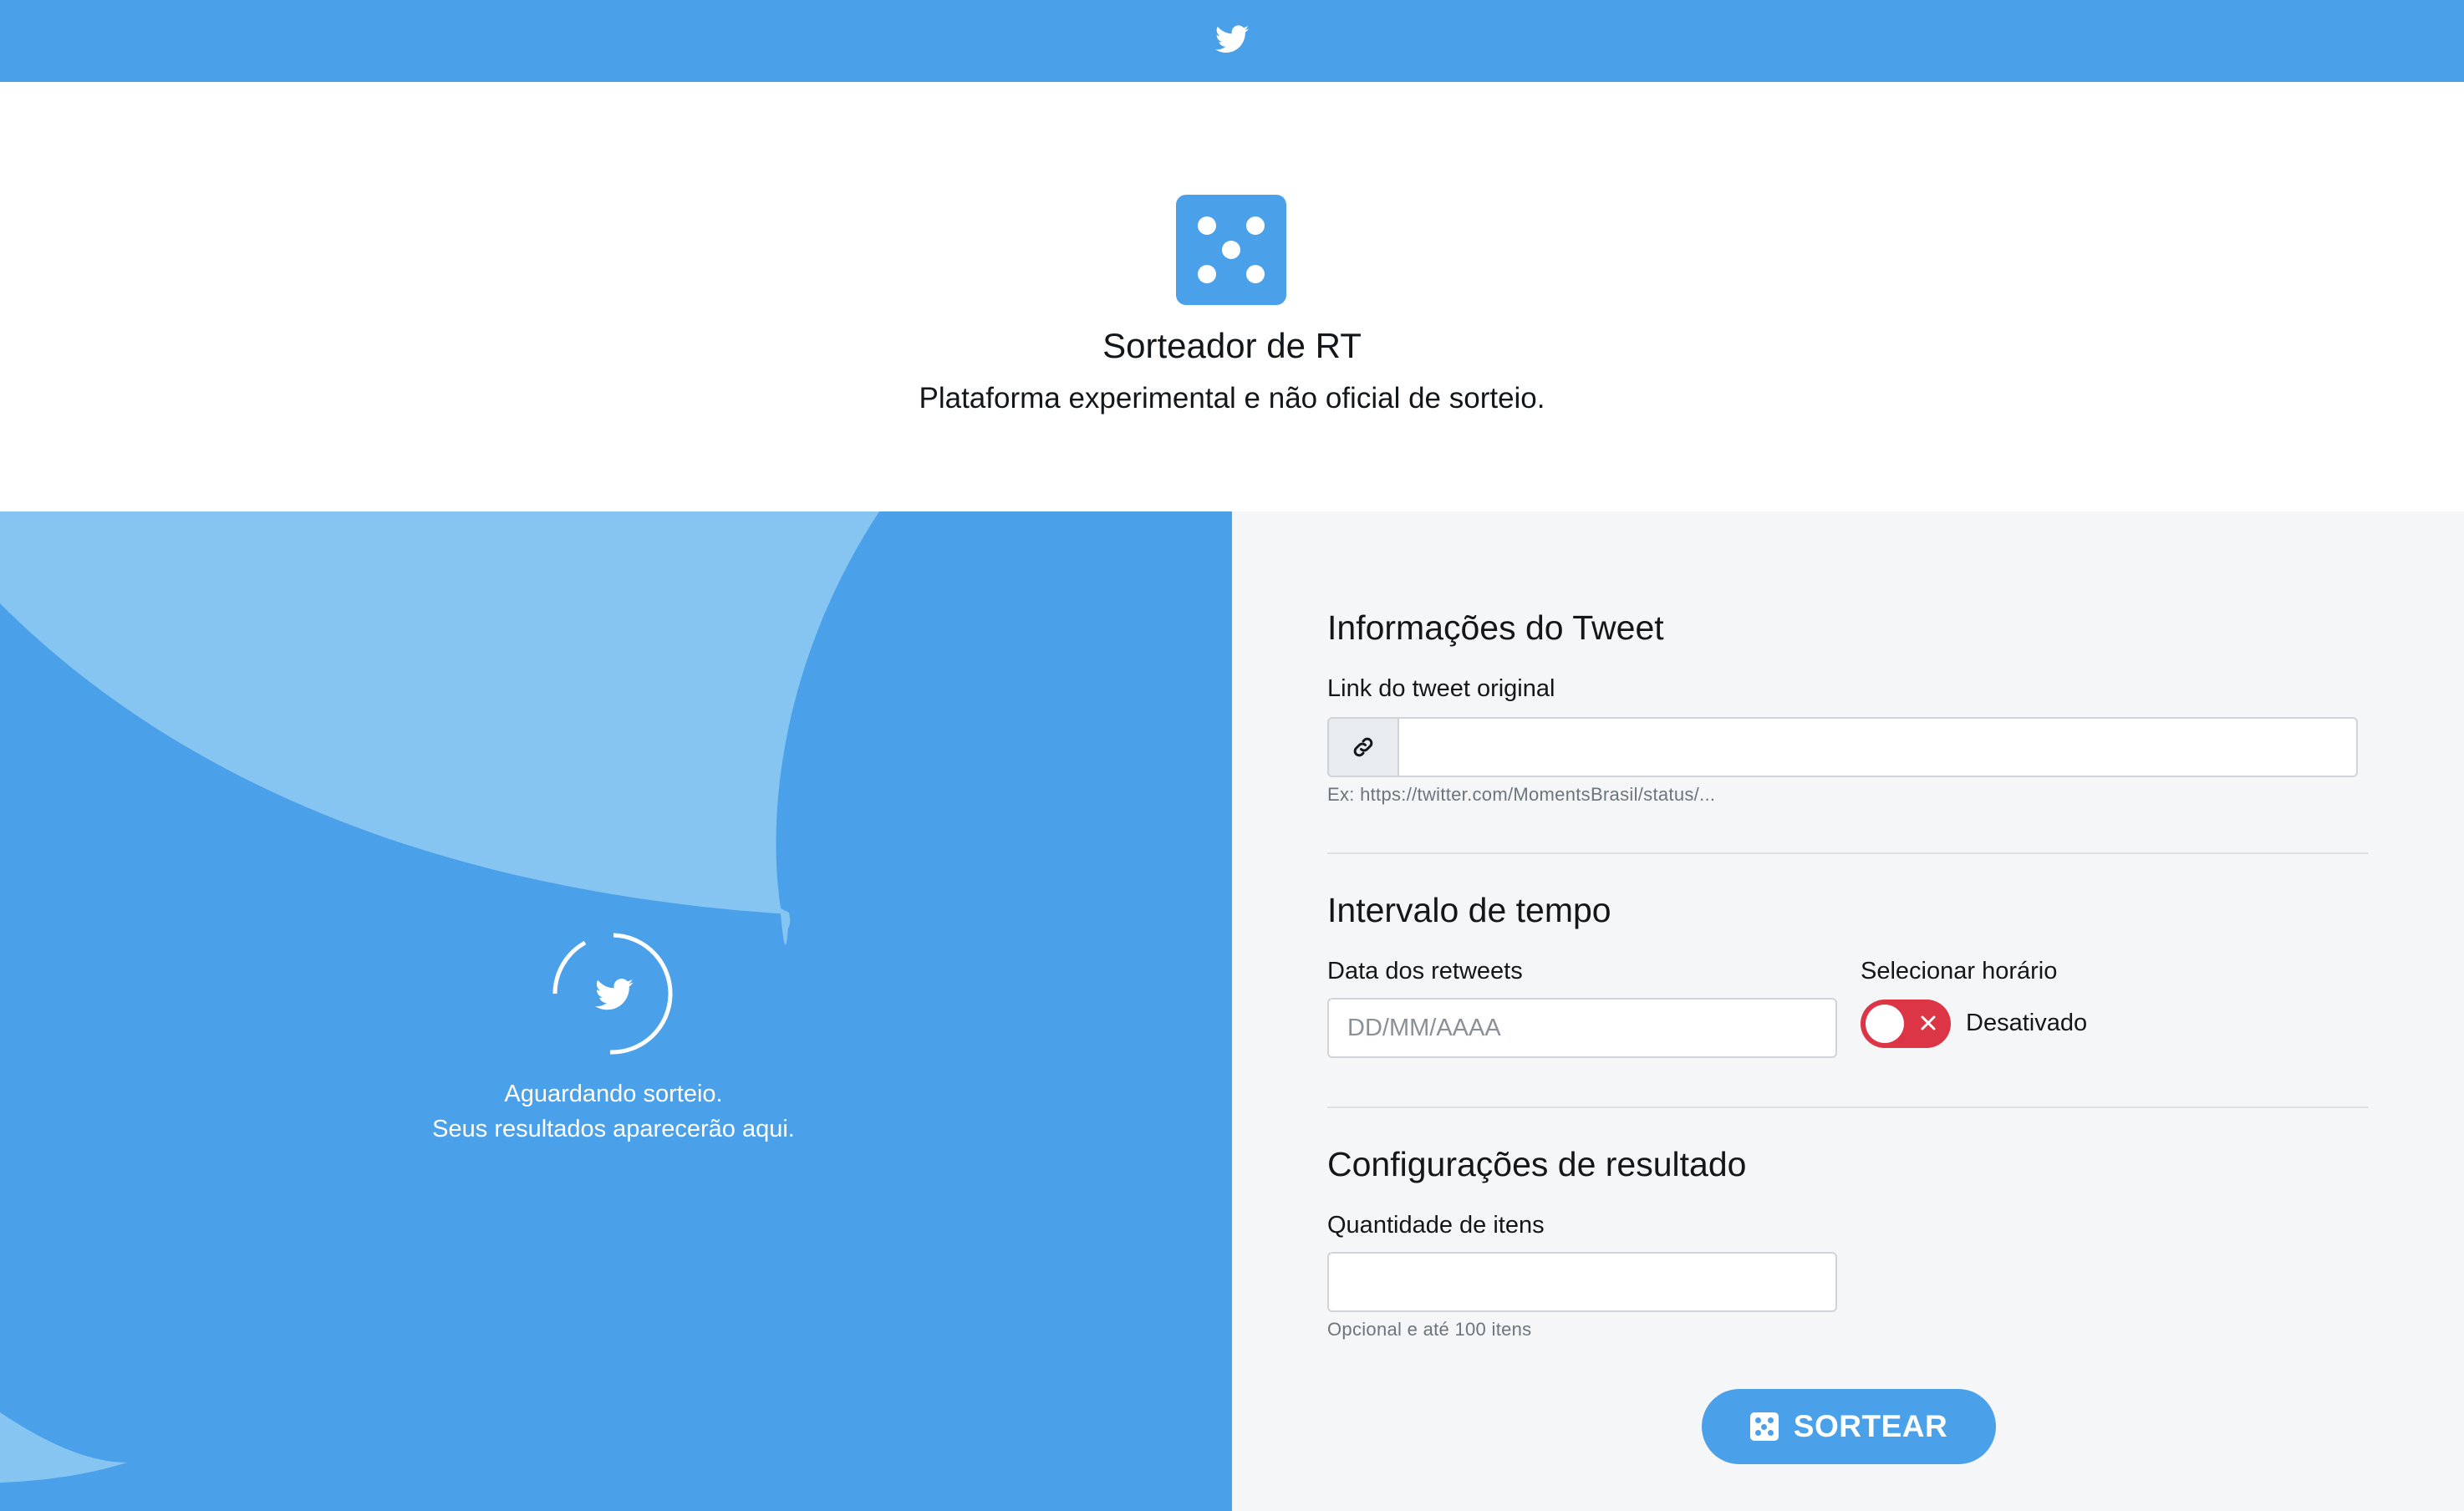  I want to click on tweet-link-input-group, so click(1842, 747).